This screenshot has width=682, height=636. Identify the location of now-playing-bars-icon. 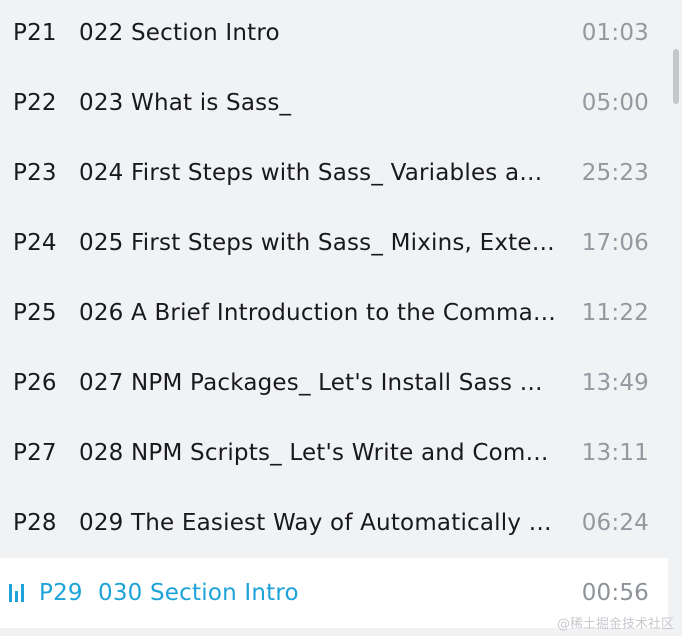
(19, 593).